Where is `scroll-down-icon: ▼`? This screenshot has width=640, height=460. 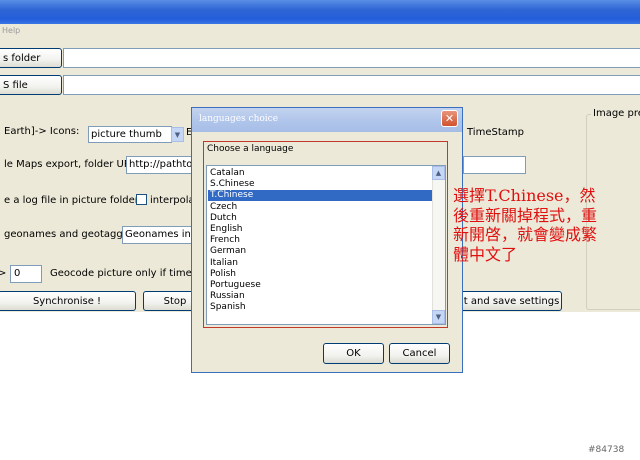
scroll-down-icon: ▼ is located at coordinates (438, 317).